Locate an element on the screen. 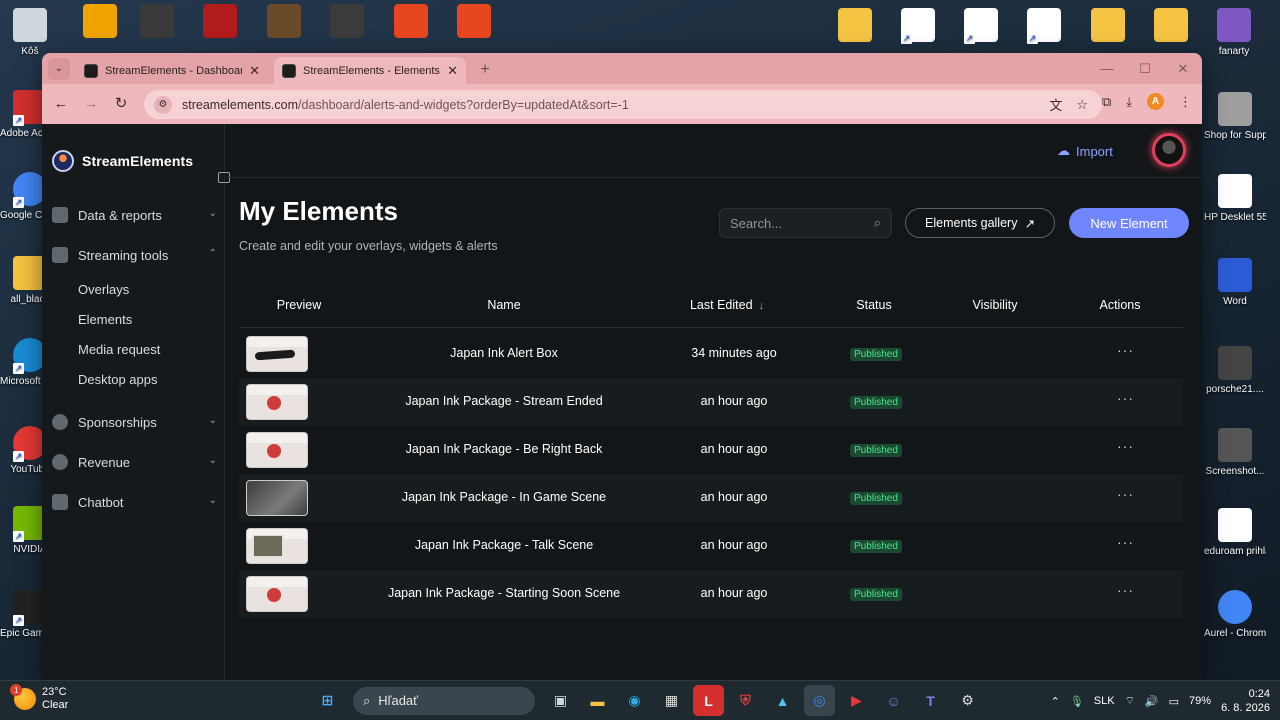 The image size is (1280, 720). tab-dashboard: StreamElements - Dashboard ✕ is located at coordinates (172, 70).